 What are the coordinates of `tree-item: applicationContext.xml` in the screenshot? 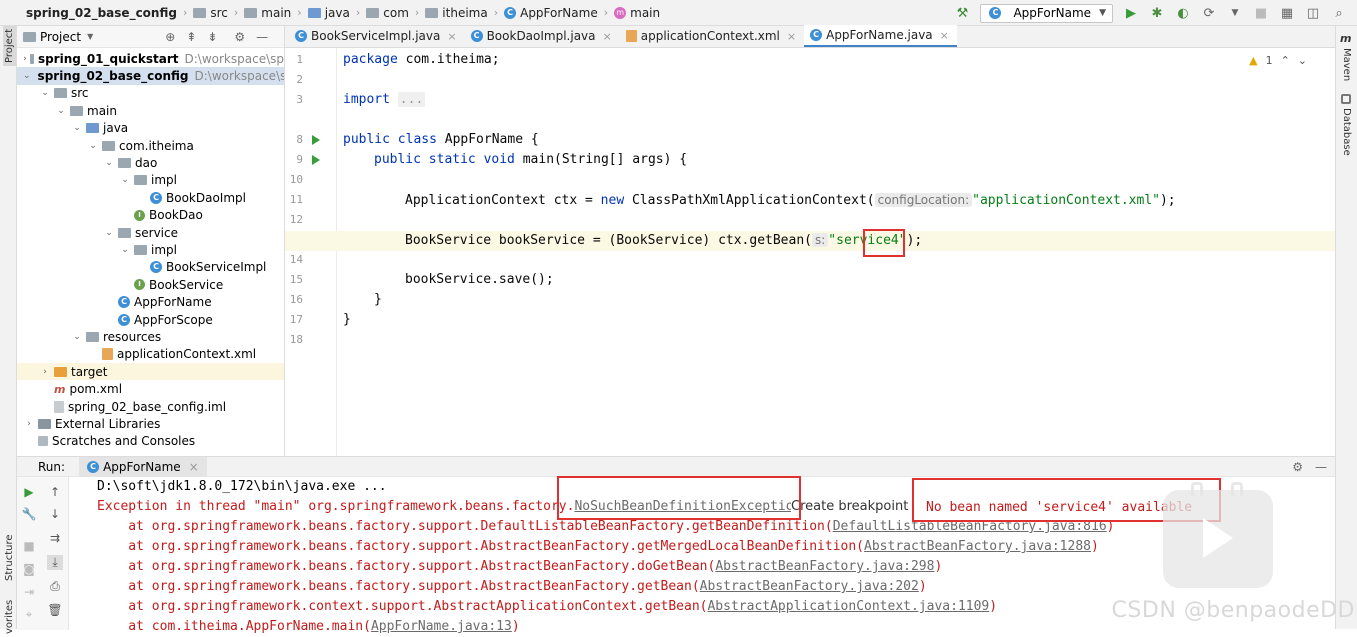 It's located at (150, 354).